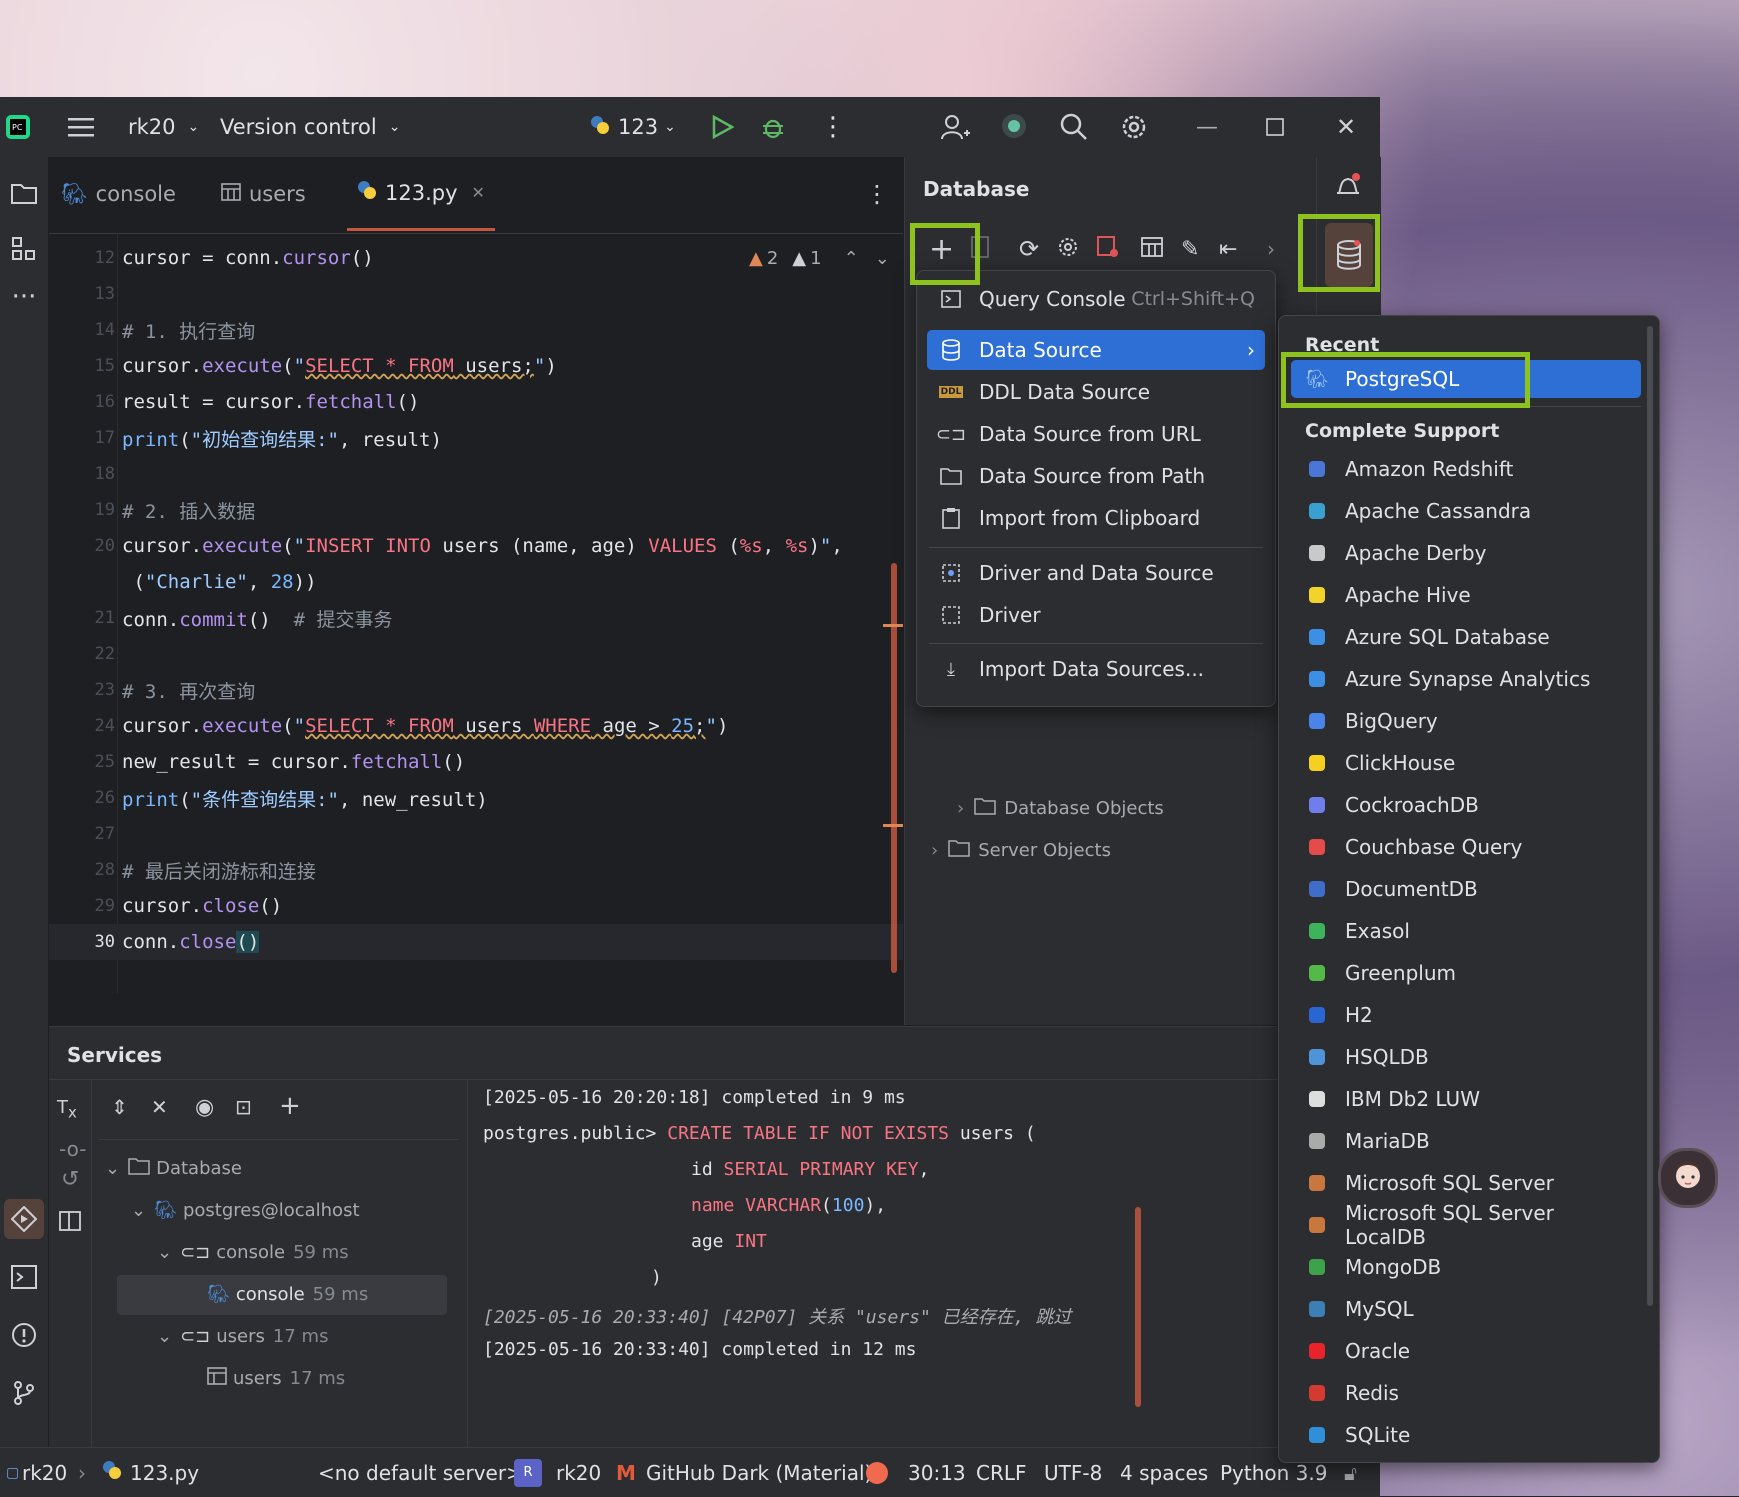  What do you see at coordinates (1466, 1267) in the screenshot?
I see `submenu-item-driver: MongoDB` at bounding box center [1466, 1267].